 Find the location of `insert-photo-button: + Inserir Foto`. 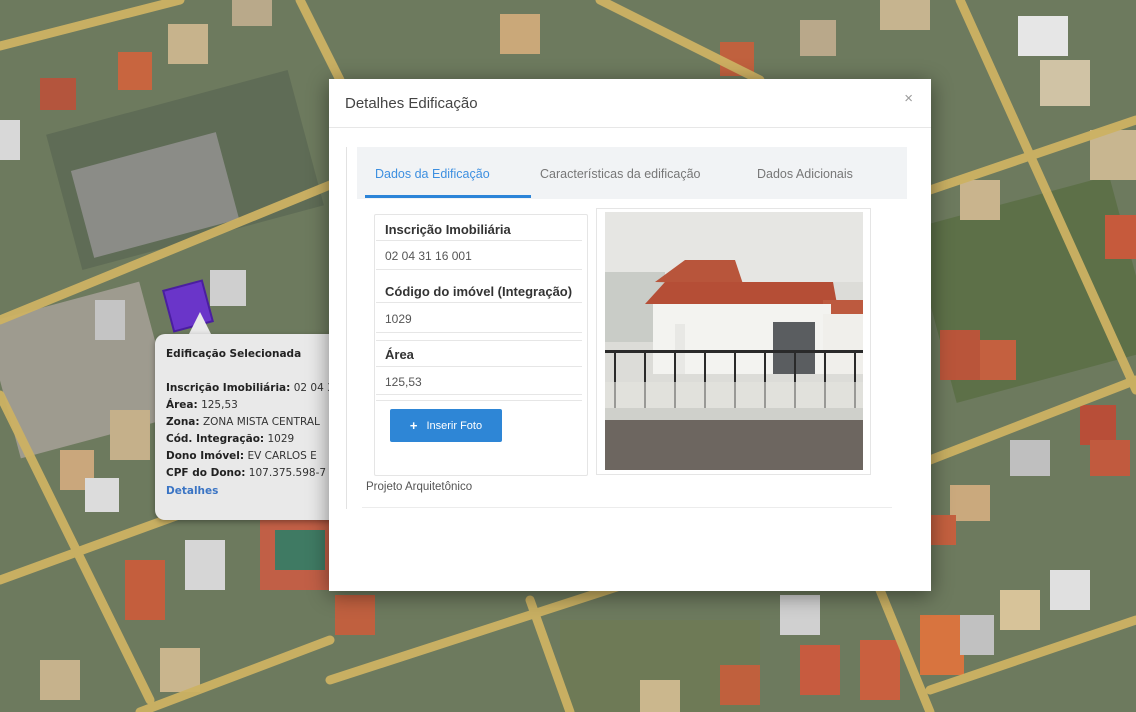

insert-photo-button: + Inserir Foto is located at coordinates (446, 425).